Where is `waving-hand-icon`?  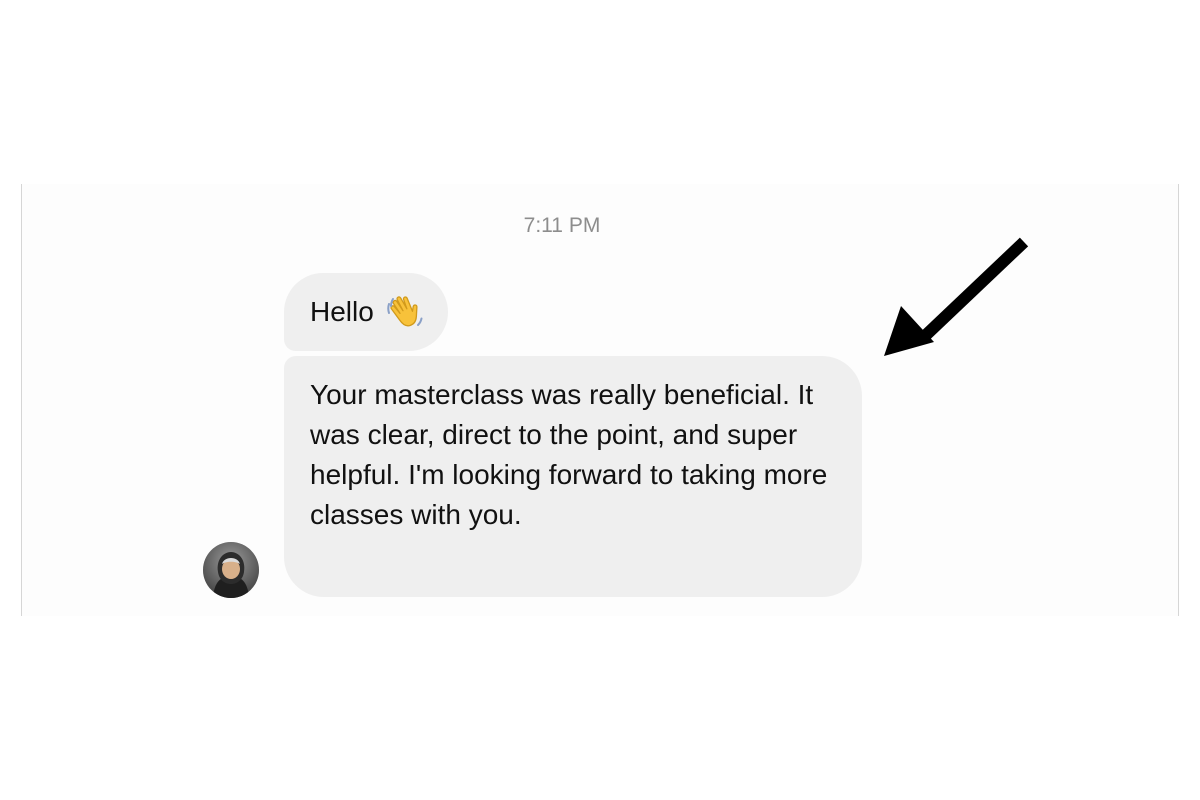
waving-hand-icon is located at coordinates (405, 312).